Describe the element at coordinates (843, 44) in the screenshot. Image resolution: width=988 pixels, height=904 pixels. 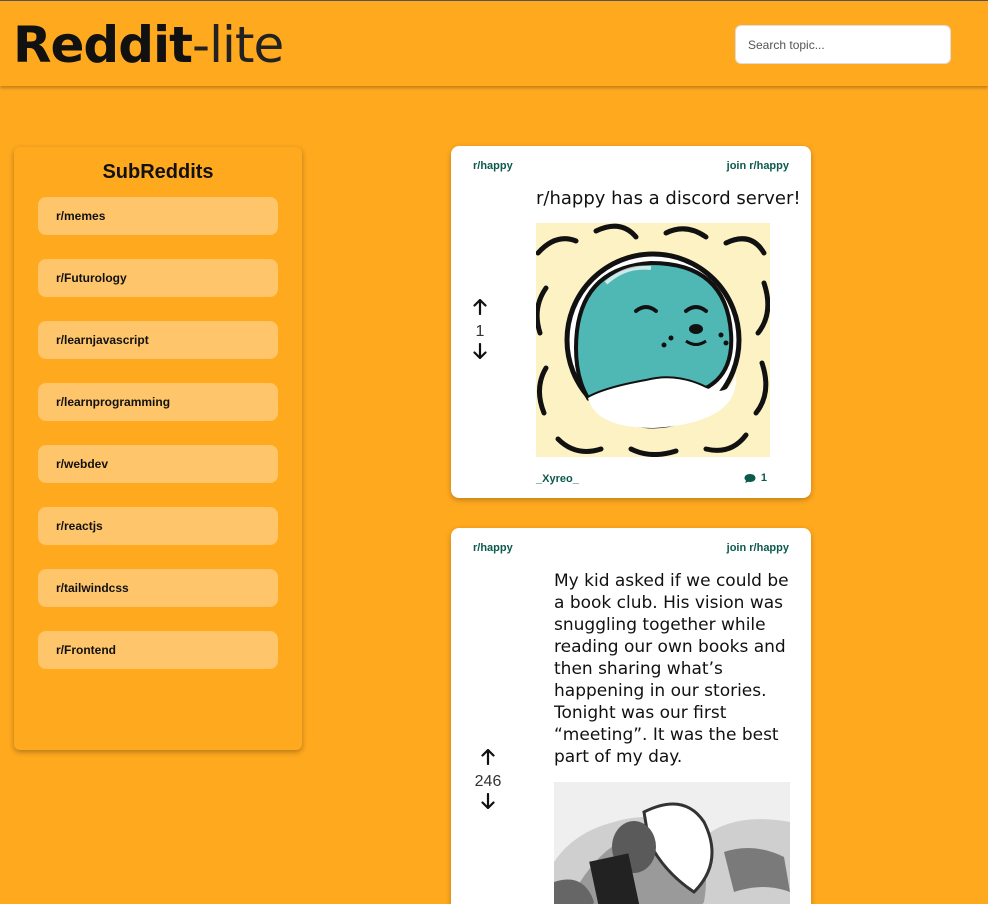
I see `search-input` at that location.